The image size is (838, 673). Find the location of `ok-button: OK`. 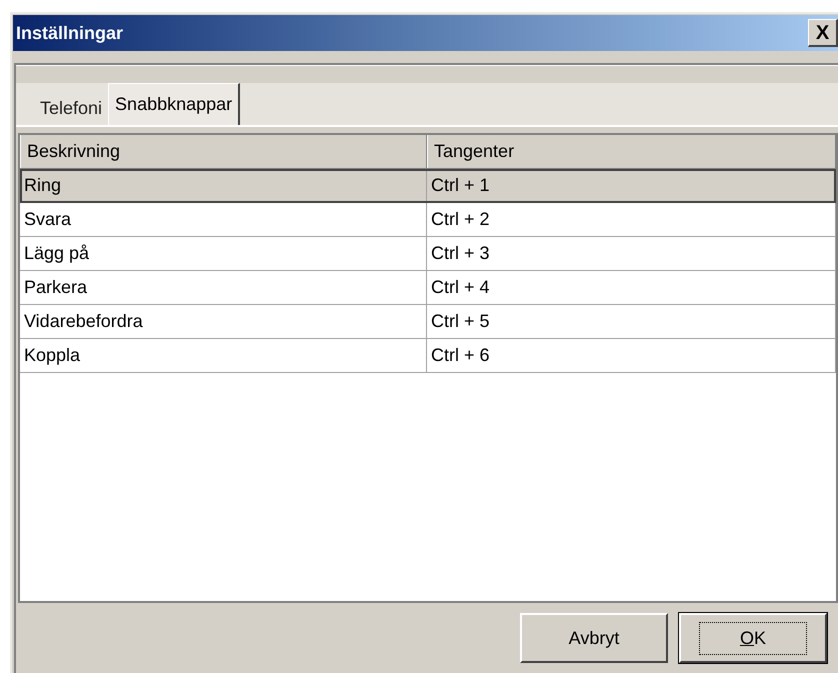

ok-button: OK is located at coordinates (753, 638).